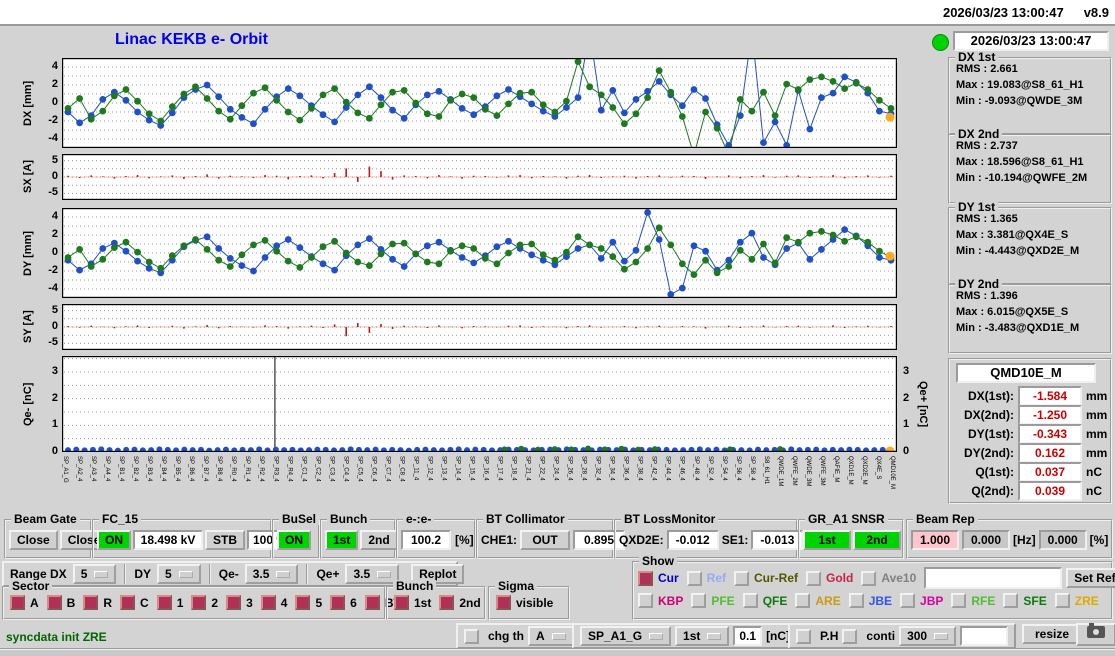 This screenshot has width=1115, height=656. I want to click on sector-checkbox-5: 5, so click(308, 602).